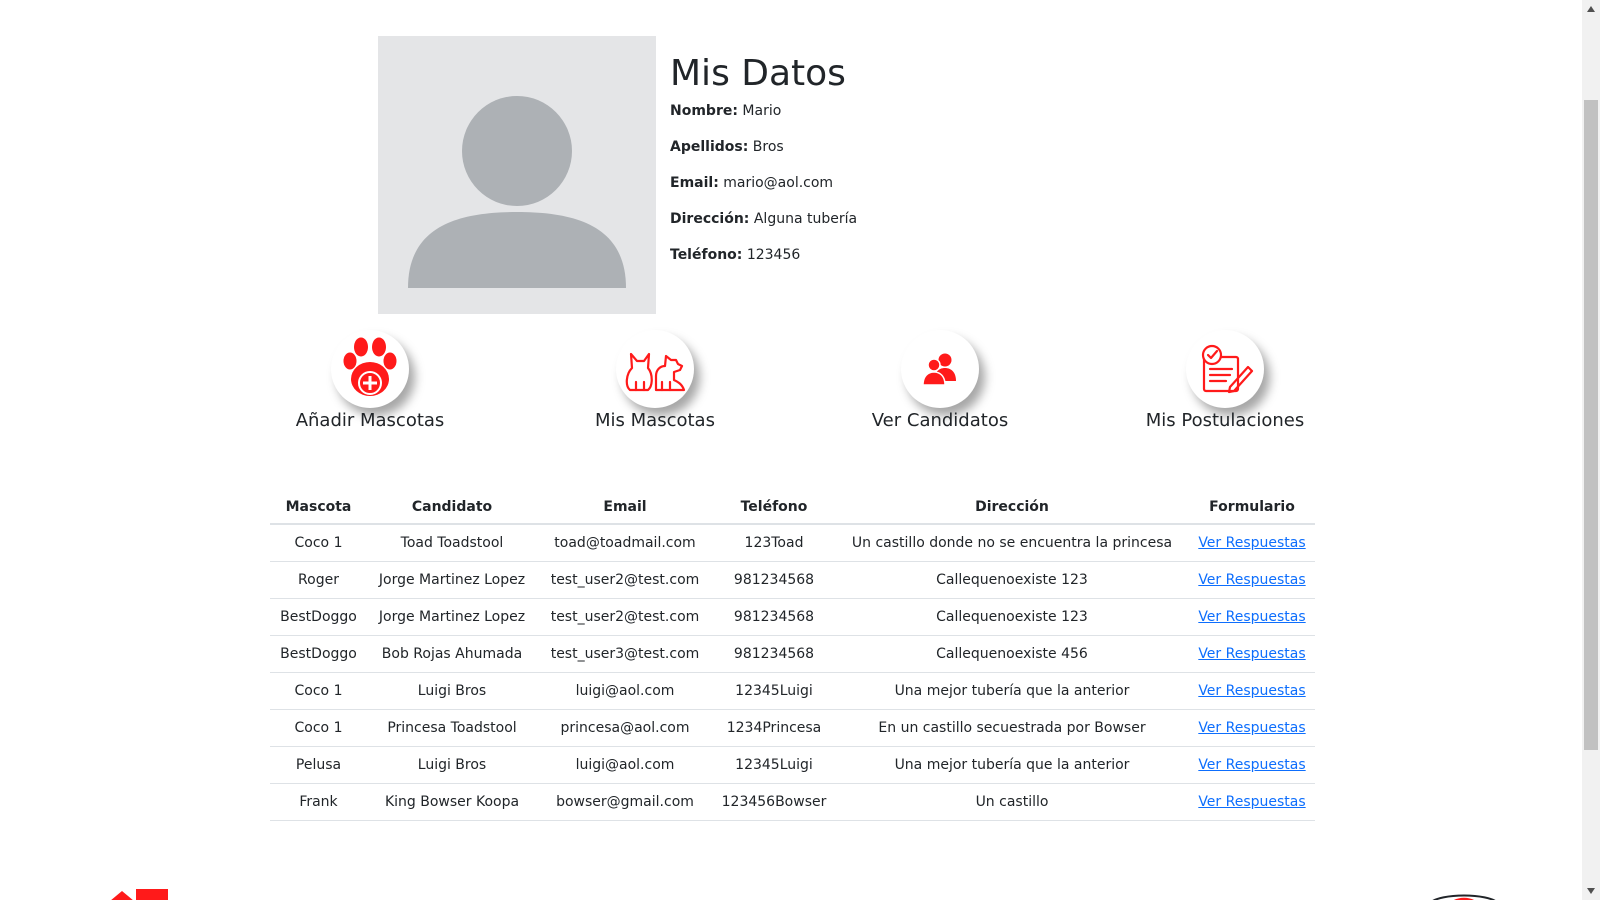  Describe the element at coordinates (370, 366) in the screenshot. I see `paw-plus-icon` at that location.